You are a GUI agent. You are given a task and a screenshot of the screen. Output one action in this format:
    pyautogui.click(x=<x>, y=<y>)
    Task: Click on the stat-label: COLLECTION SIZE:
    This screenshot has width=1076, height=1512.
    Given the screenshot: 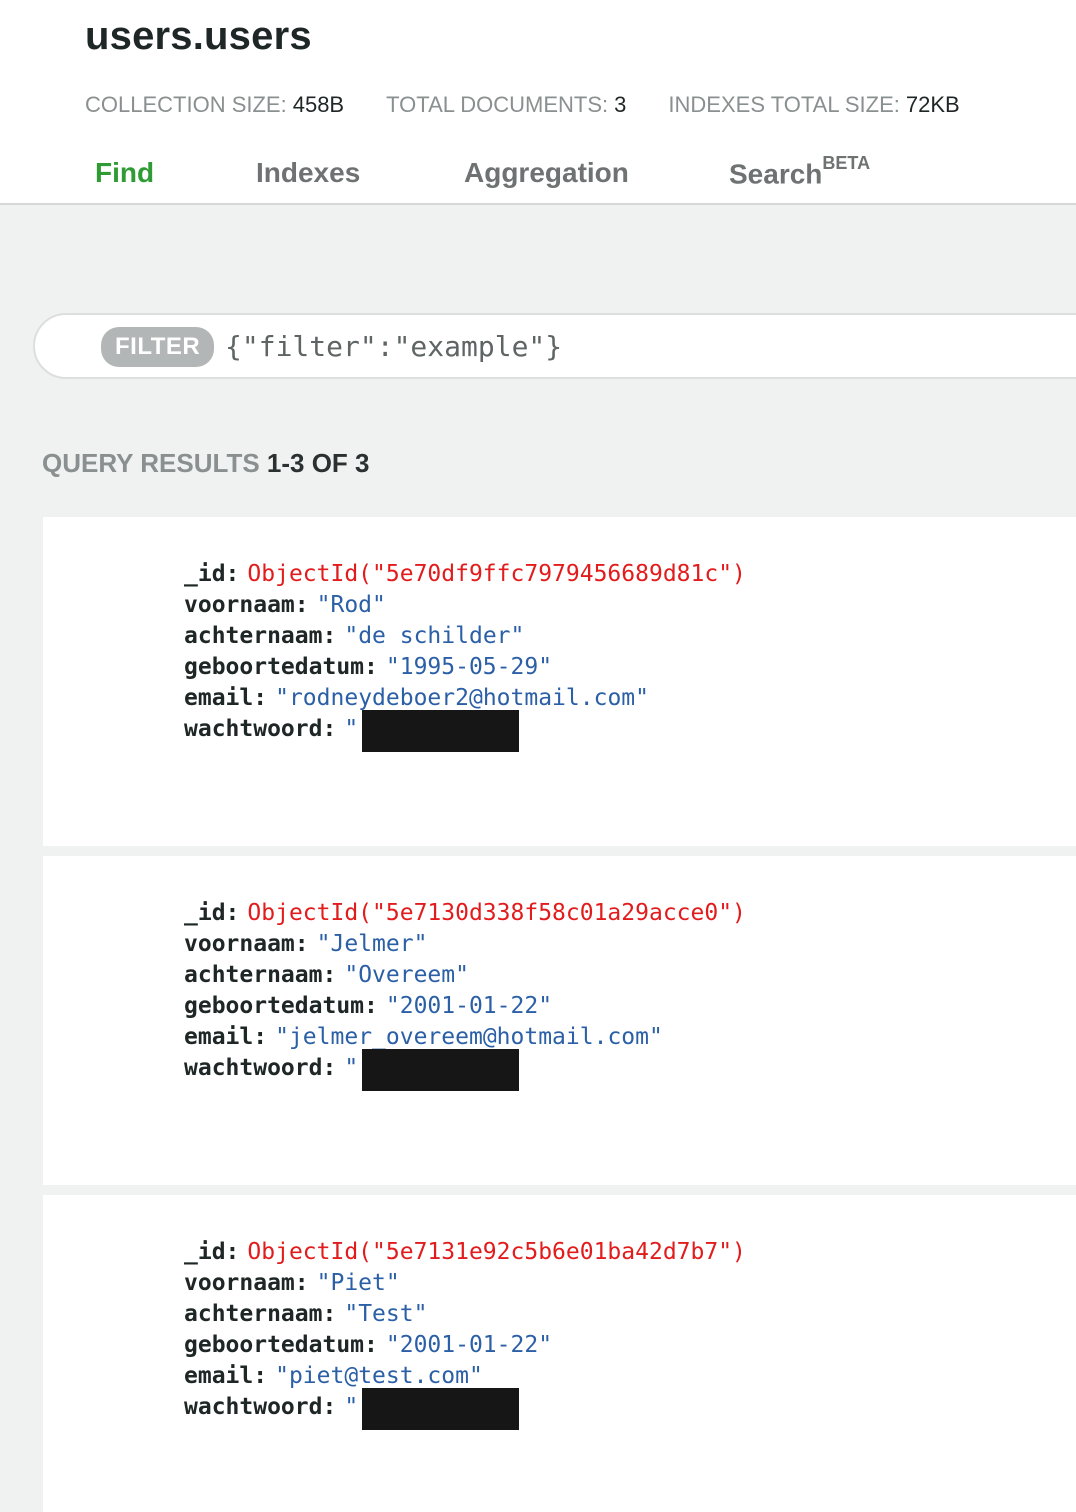 What is the action you would take?
    pyautogui.click(x=186, y=104)
    